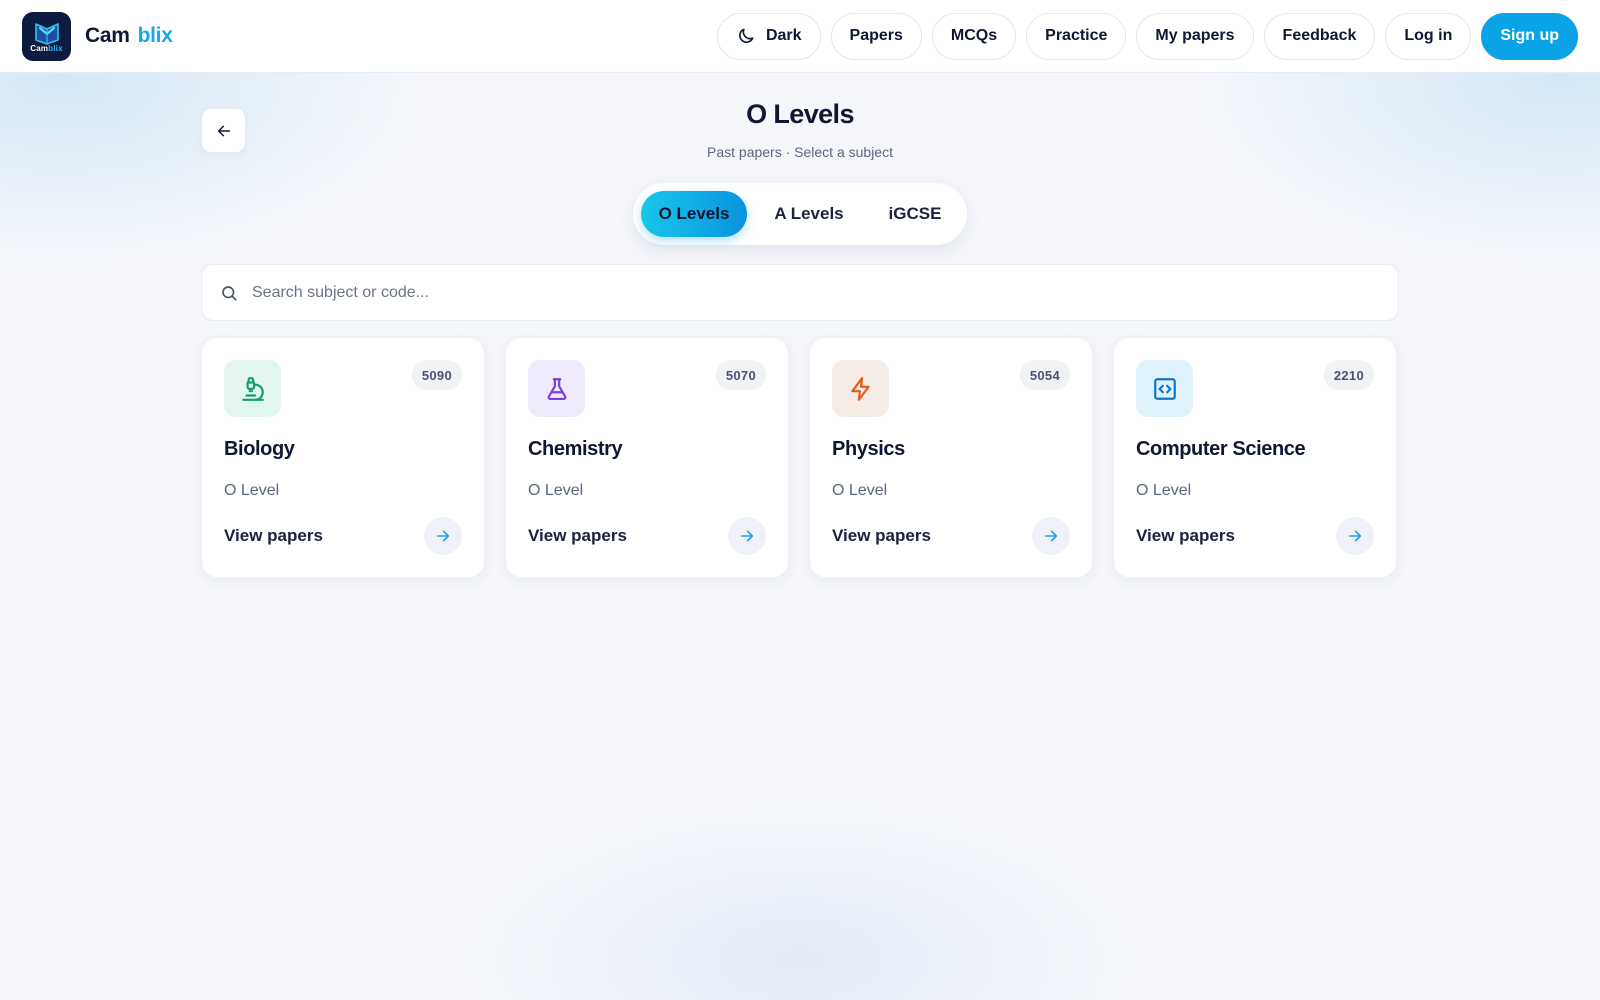  What do you see at coordinates (800, 152) in the screenshot?
I see `page-subtitle: Past papers · Select a subject` at bounding box center [800, 152].